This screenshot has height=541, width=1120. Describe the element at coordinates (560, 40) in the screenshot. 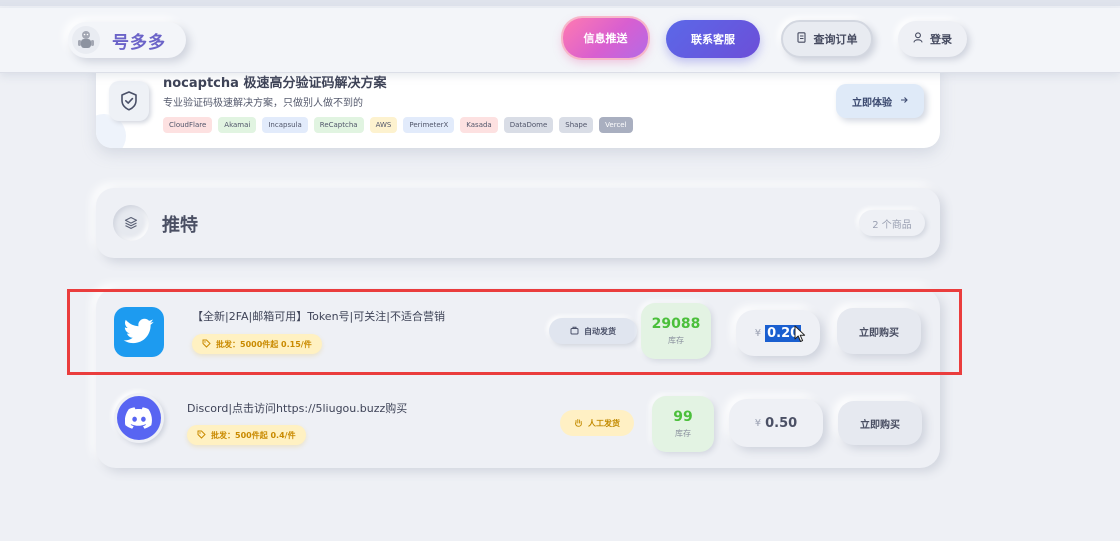

I see `site-header: 号多多 信息推送 联系客服 查询订单 登录` at that location.